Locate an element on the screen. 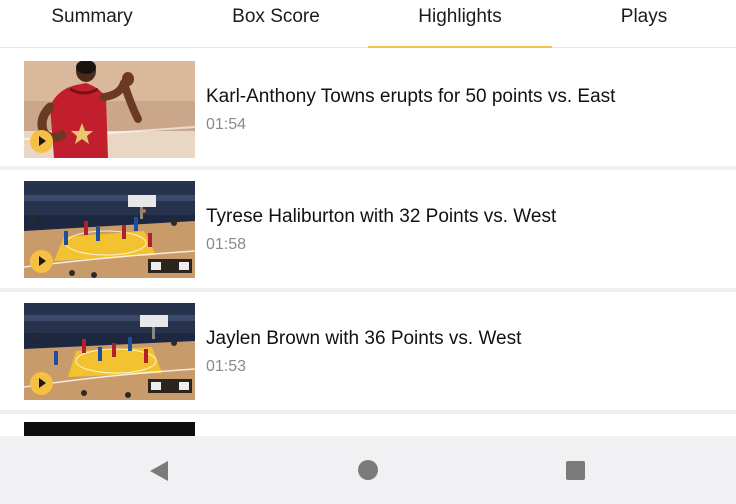 The width and height of the screenshot is (736, 504). tab-plays: Plays is located at coordinates (644, 24).